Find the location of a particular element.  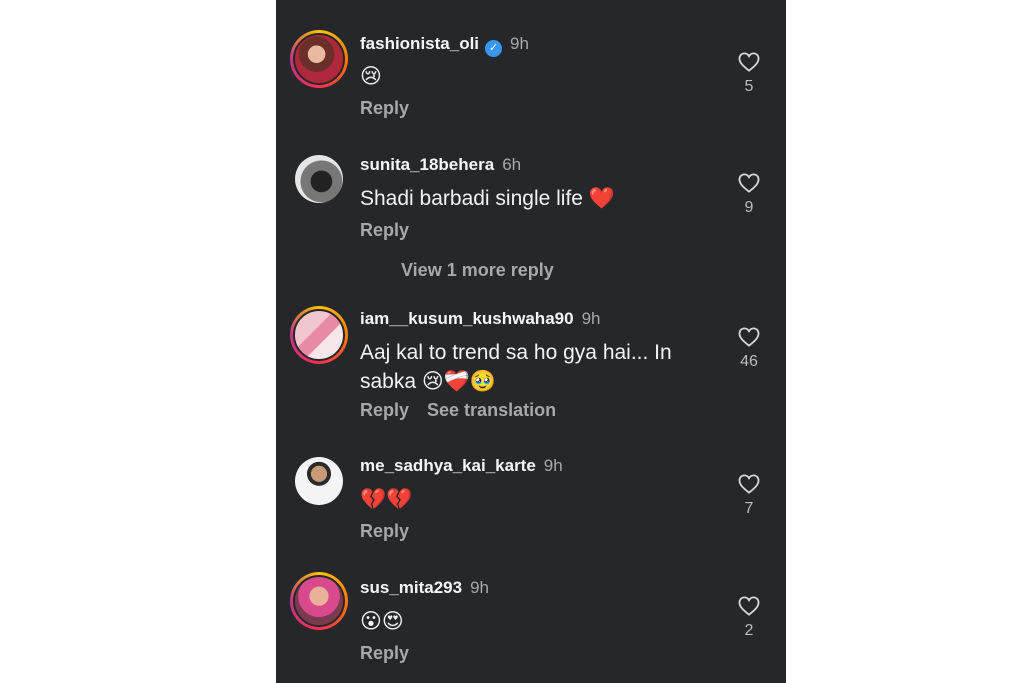

comment-text: 💔💔 is located at coordinates (386, 499).